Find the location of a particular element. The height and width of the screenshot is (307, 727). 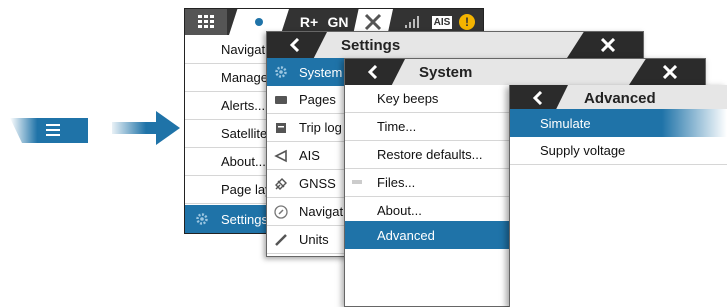

settings-item-label: Pages is located at coordinates (317, 99).